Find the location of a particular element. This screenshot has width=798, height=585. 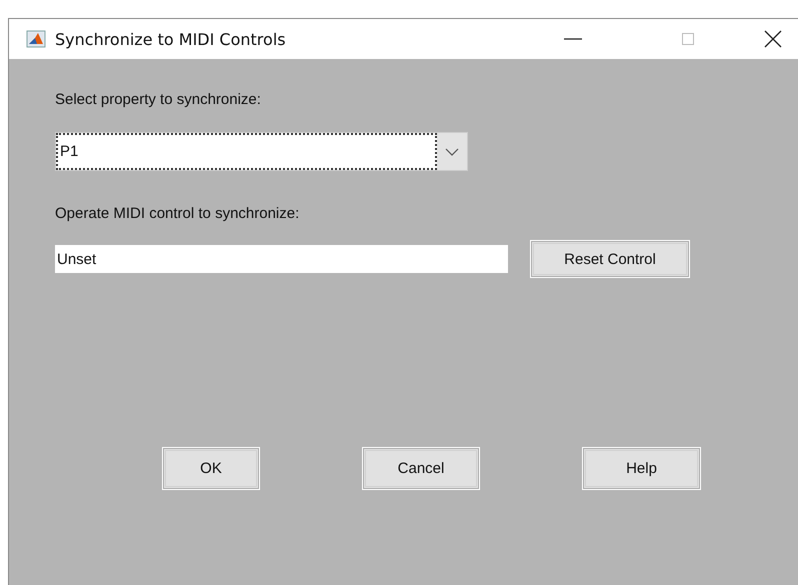

chevron-icon is located at coordinates (452, 152).